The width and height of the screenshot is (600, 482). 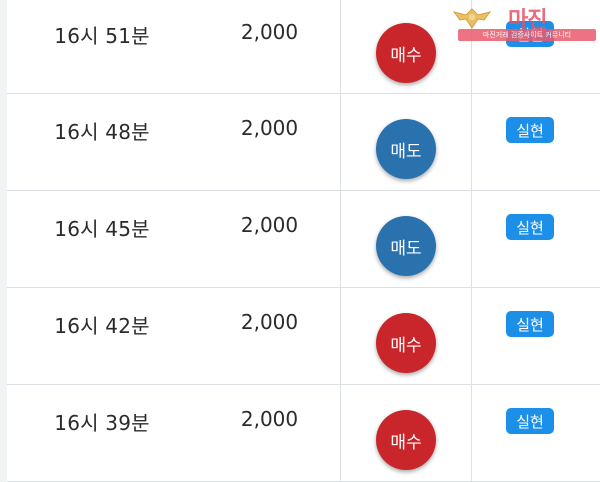 I want to click on trade-time: 16시 48분, so click(x=102, y=132).